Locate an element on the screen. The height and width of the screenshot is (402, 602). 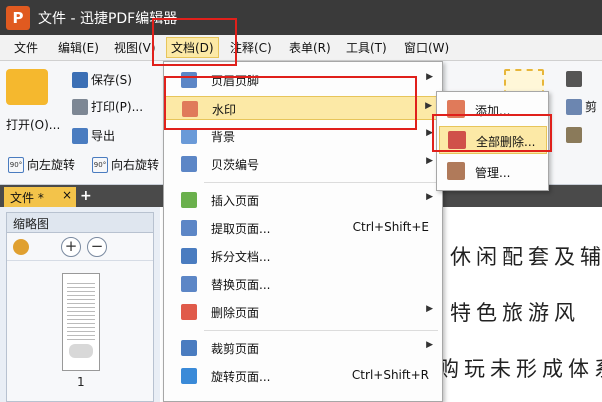
cut-icon is located at coordinates (574, 106).